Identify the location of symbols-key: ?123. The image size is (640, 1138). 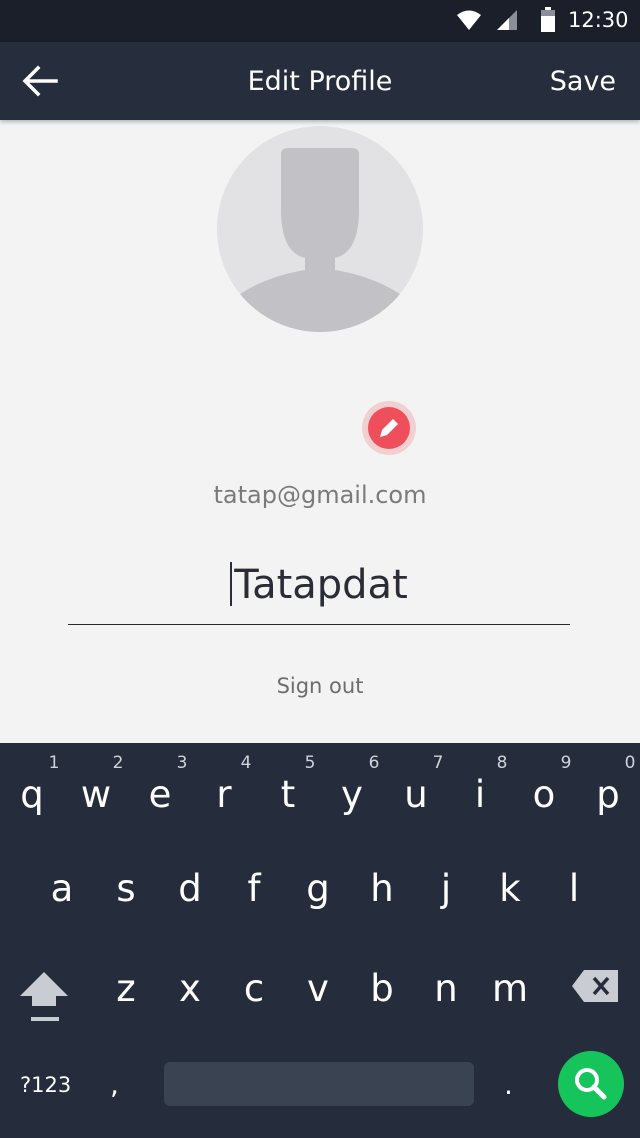
(45, 1085).